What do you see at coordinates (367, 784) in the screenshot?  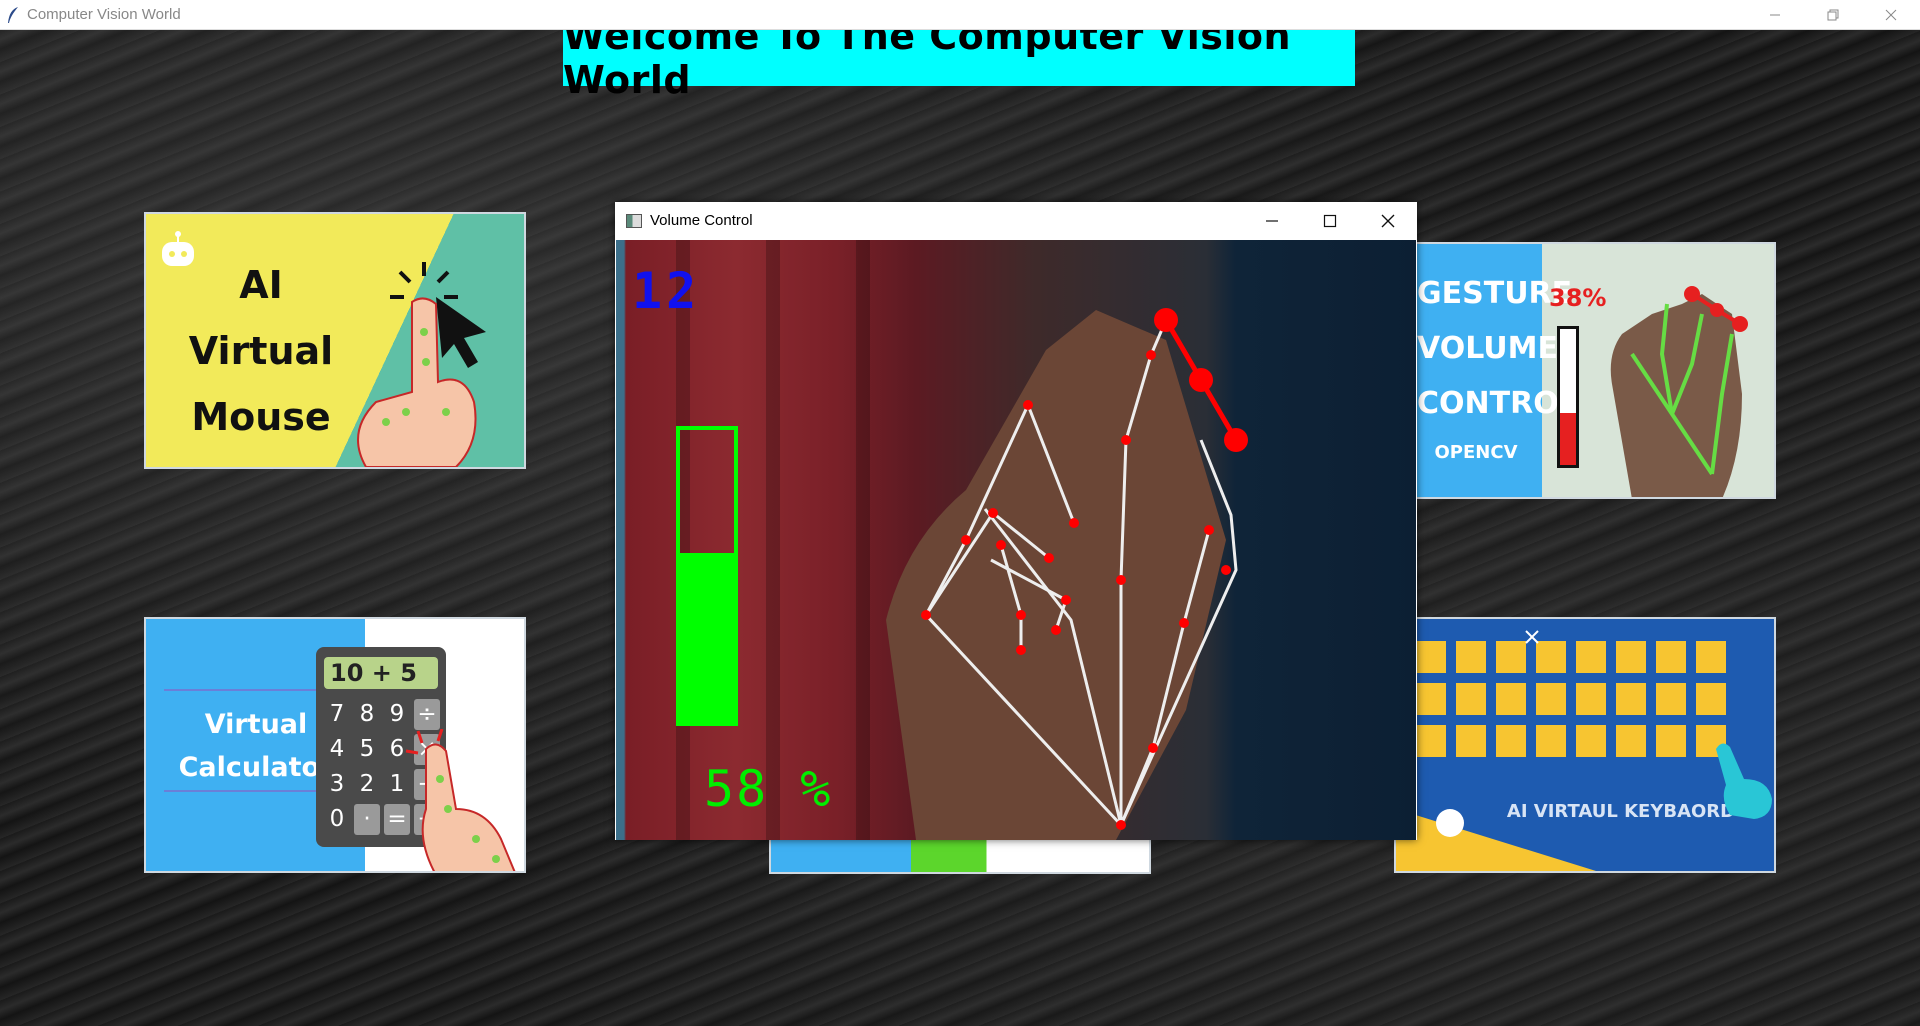 I see `calculator-key: 2` at bounding box center [367, 784].